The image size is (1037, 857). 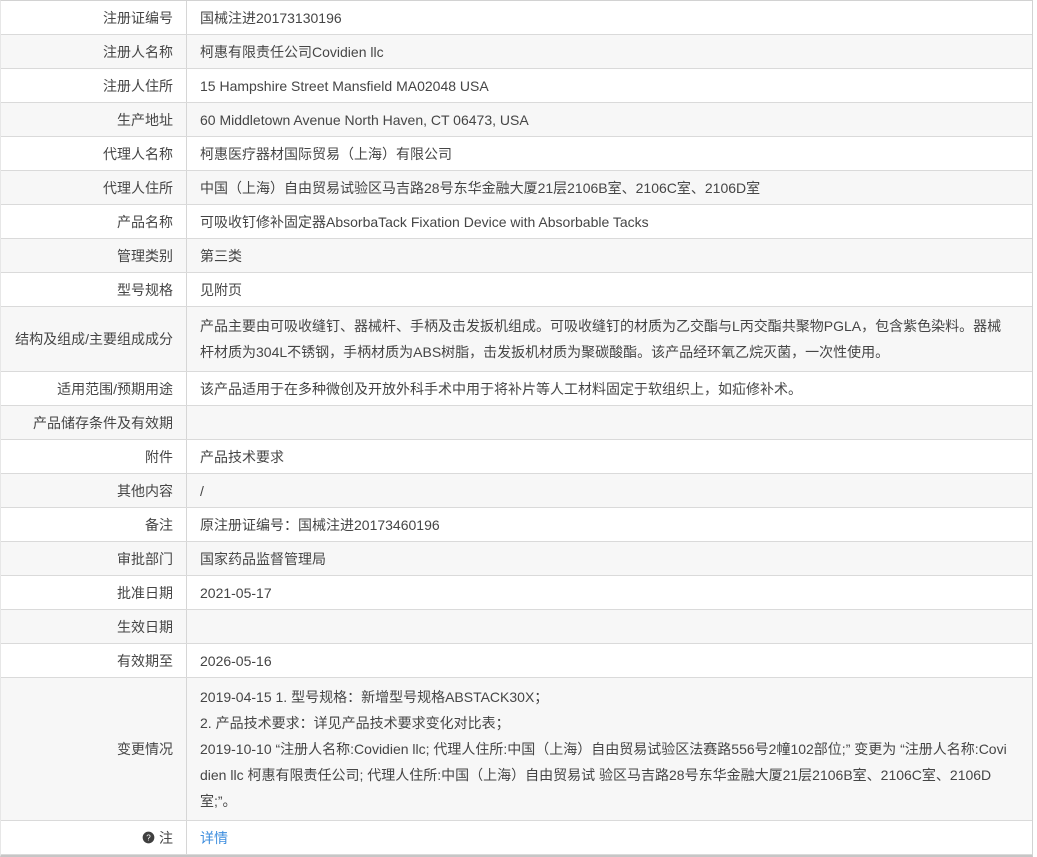 What do you see at coordinates (145, 749) in the screenshot?
I see `row-label-text: 变更情况` at bounding box center [145, 749].